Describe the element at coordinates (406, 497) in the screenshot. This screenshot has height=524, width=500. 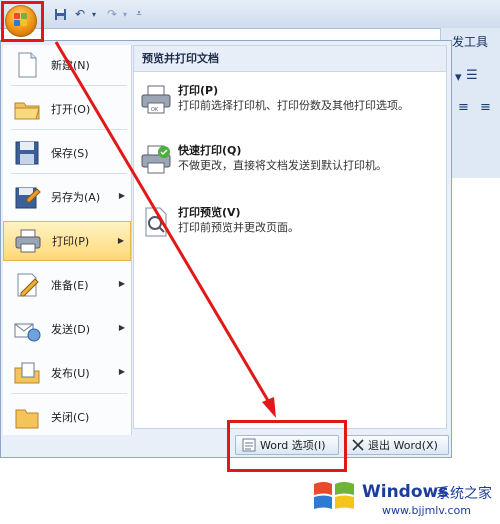
I see `windows-watermark: Windows 系统之家 www.bjjmlv.com` at that location.